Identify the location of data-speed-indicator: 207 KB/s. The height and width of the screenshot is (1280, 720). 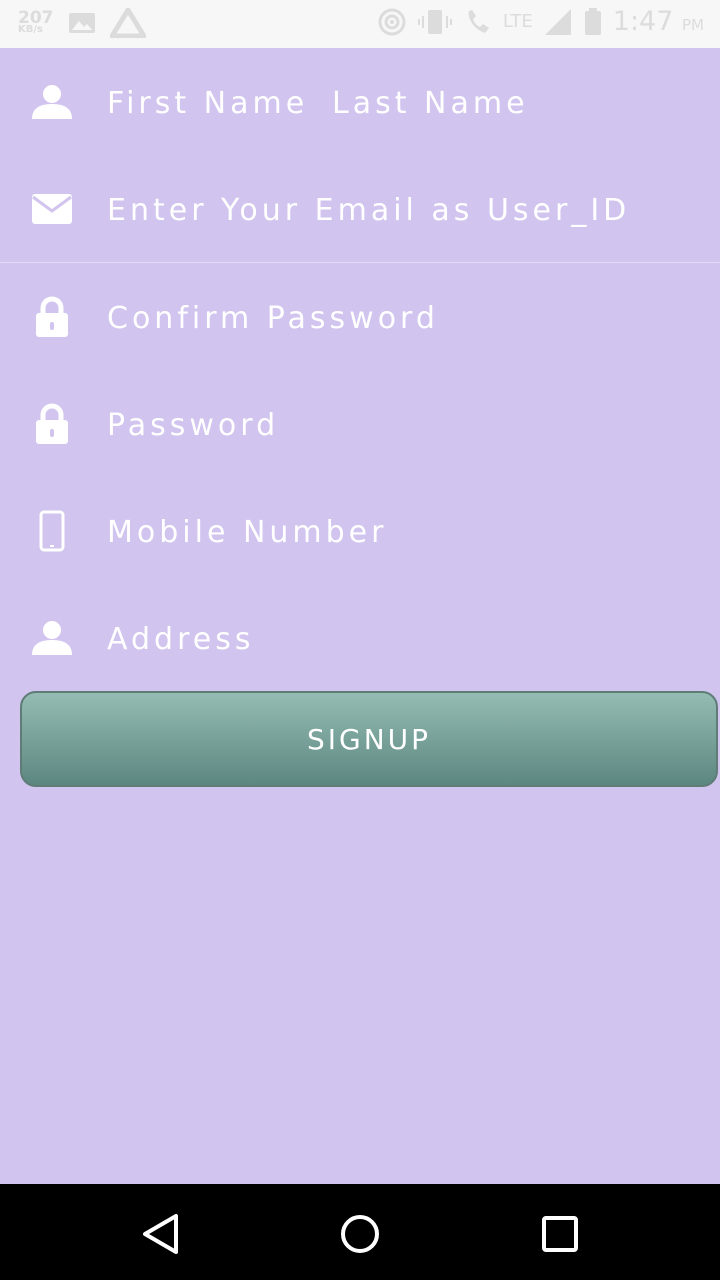
(36, 22).